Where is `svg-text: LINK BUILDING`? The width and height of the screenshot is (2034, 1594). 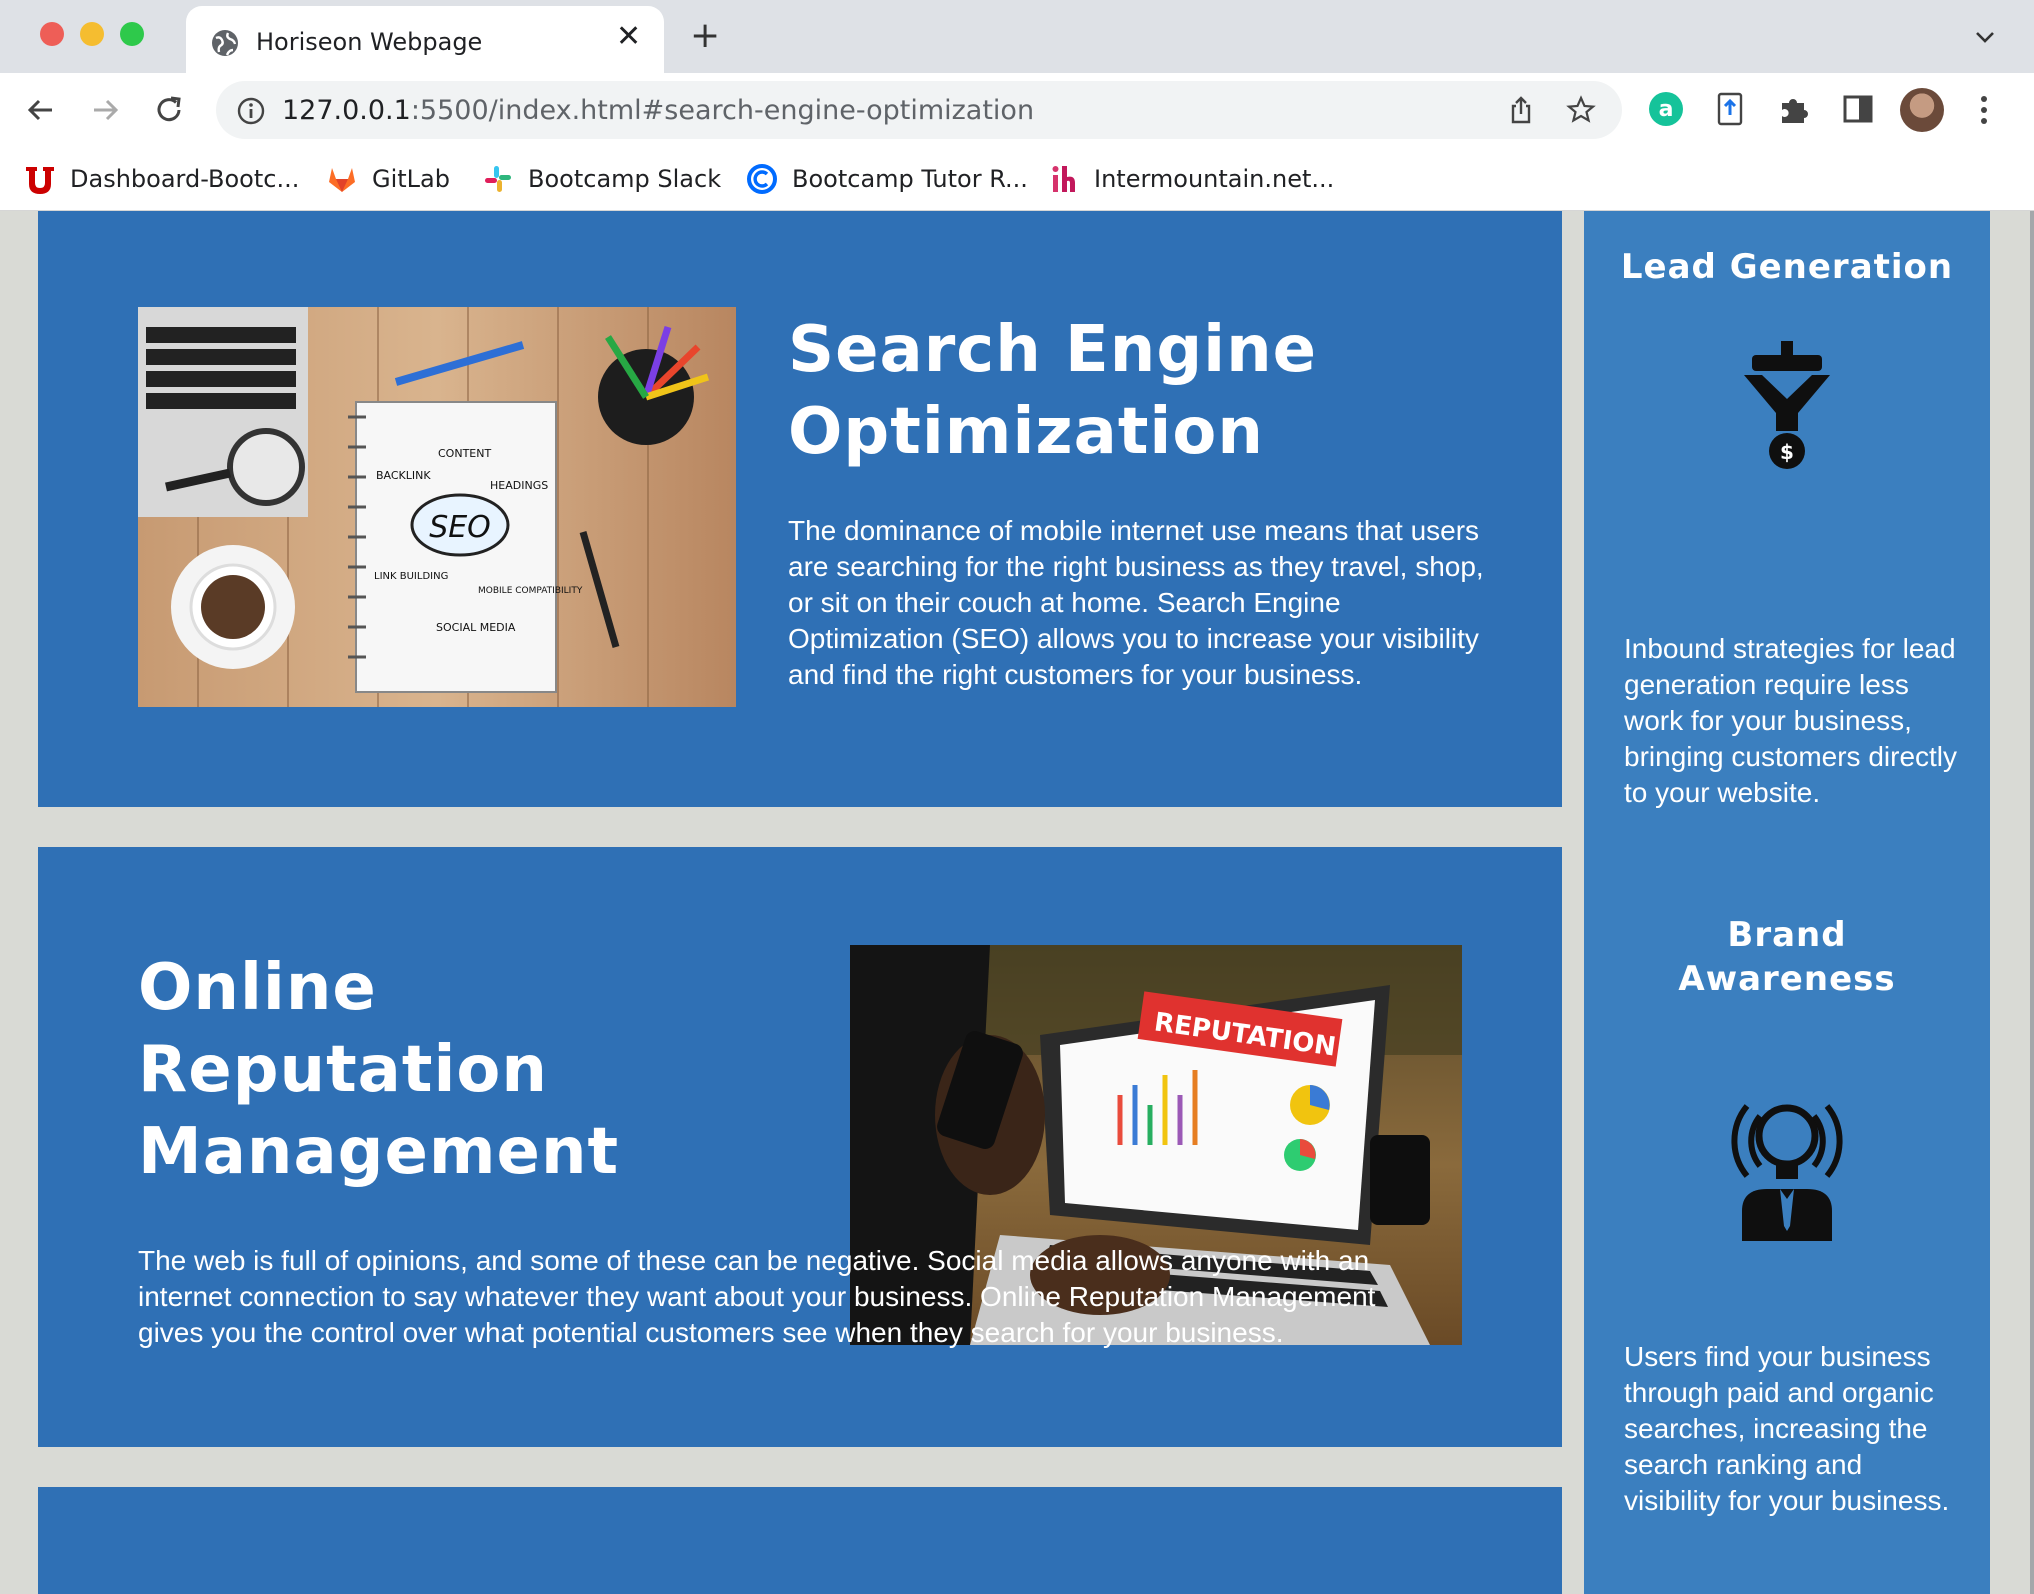 svg-text: LINK BUILDING is located at coordinates (411, 576).